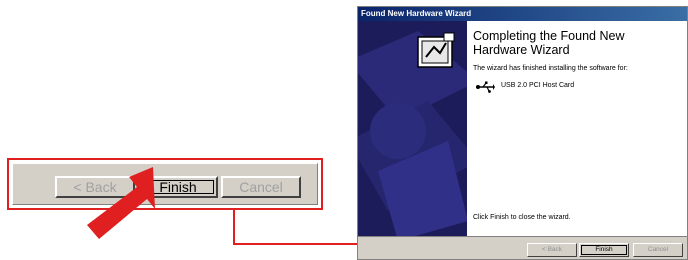  What do you see at coordinates (121, 203) in the screenshot?
I see `red-pointer-arrow-icon` at bounding box center [121, 203].